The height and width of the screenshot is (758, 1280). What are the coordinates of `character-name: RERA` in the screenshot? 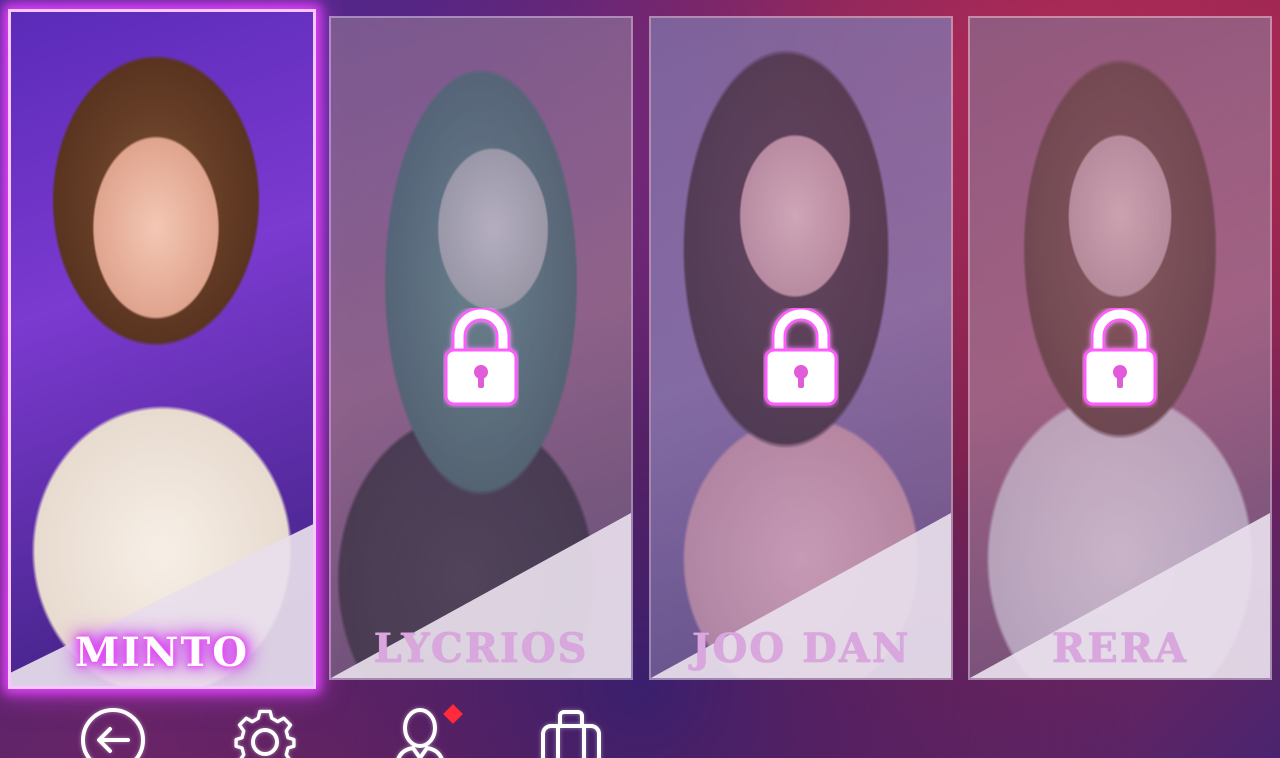 It's located at (1119, 648).